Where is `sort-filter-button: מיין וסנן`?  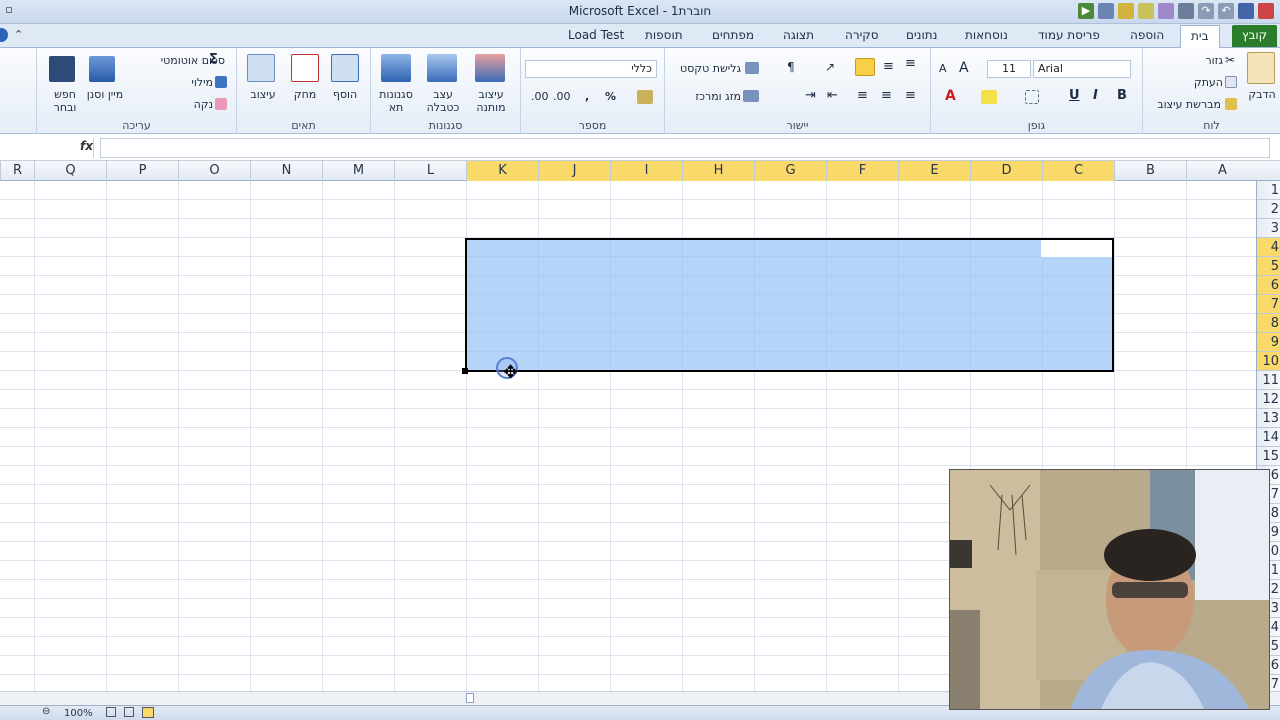
sort-filter-button: מיין וסנן is located at coordinates (105, 94).